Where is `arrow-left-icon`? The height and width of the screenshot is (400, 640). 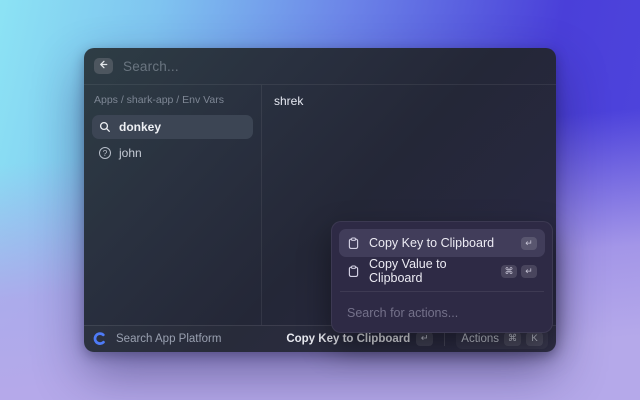
arrow-left-icon is located at coordinates (103, 66).